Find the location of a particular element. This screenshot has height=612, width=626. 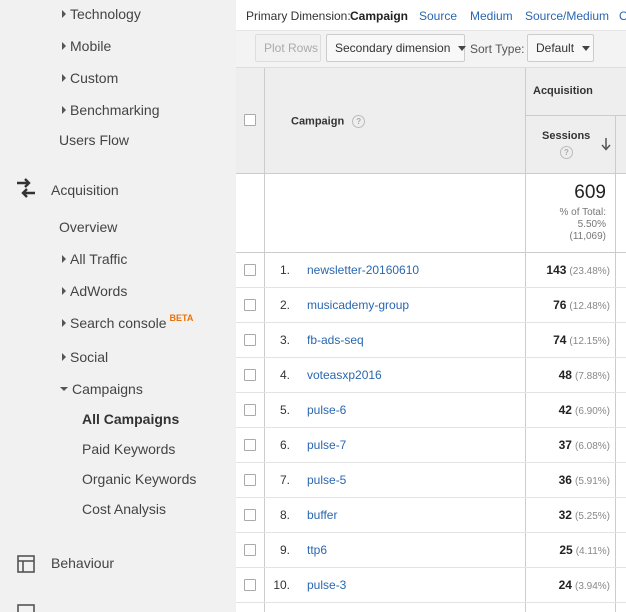

beta-badge: BETA is located at coordinates (181, 318).